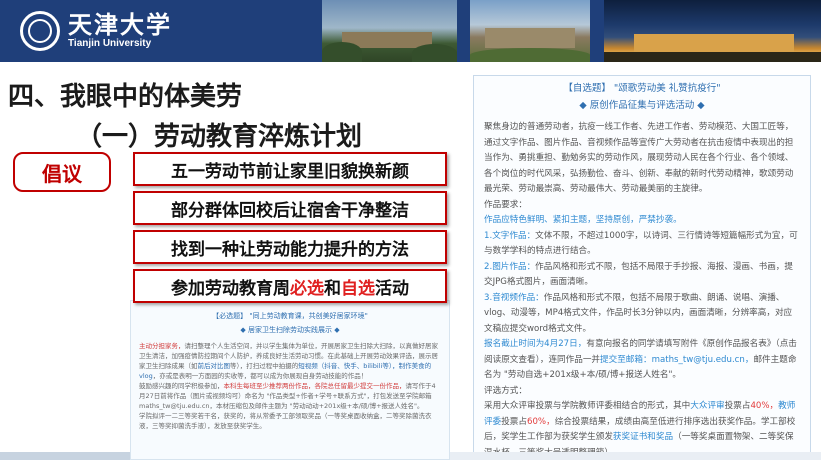  Describe the element at coordinates (505, 390) in the screenshot. I see `evaluation-label: 评选方式：` at that location.